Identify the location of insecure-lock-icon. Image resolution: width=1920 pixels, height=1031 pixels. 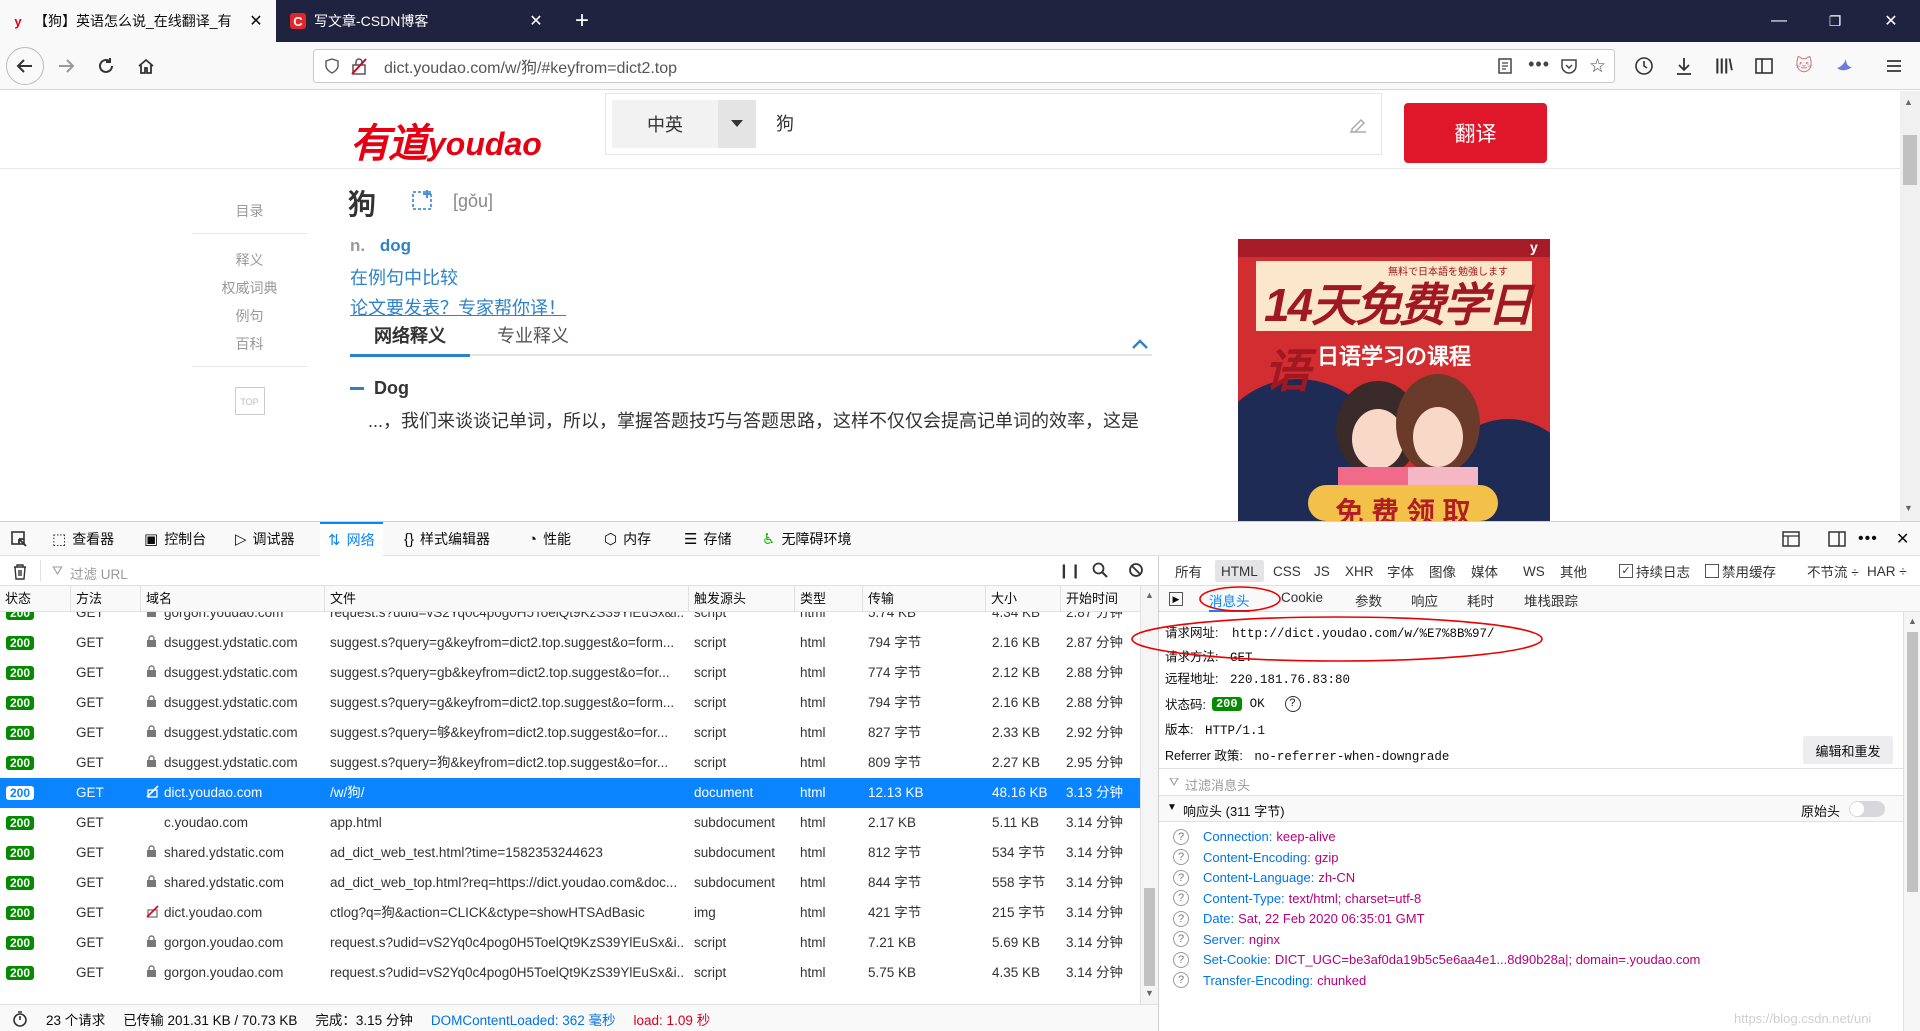
(363, 66).